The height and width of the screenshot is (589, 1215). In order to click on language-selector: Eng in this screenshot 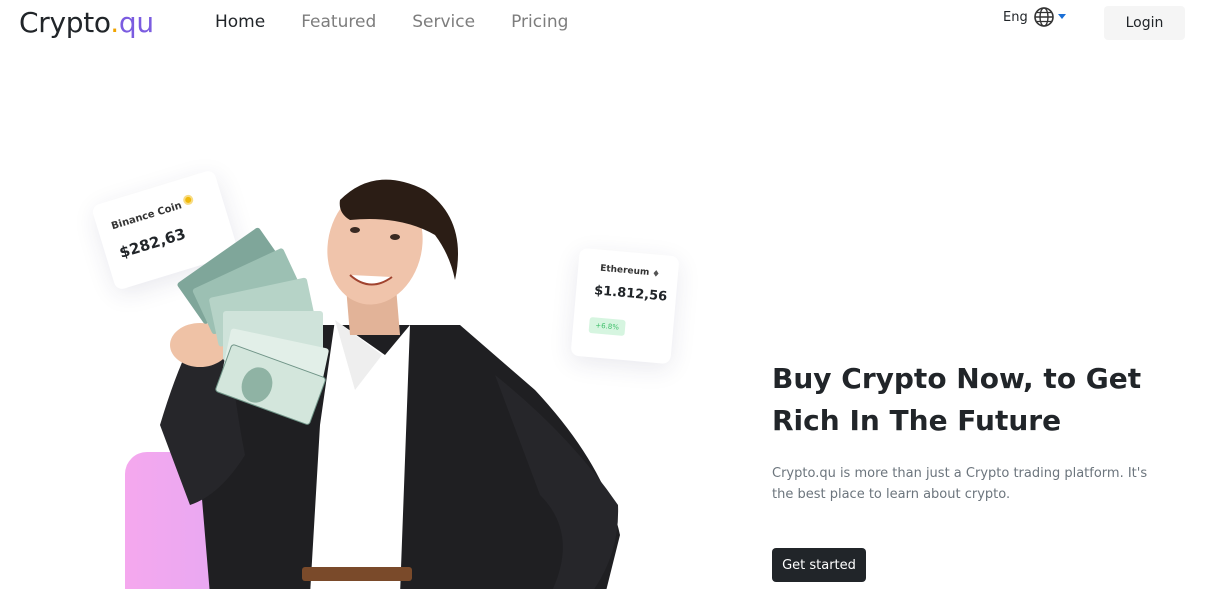, I will do `click(1034, 17)`.